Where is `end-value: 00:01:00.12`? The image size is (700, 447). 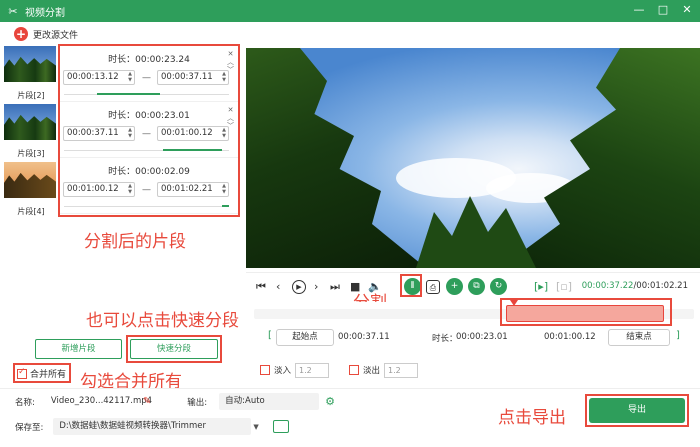
end-value: 00:01:00.12 is located at coordinates (570, 337).